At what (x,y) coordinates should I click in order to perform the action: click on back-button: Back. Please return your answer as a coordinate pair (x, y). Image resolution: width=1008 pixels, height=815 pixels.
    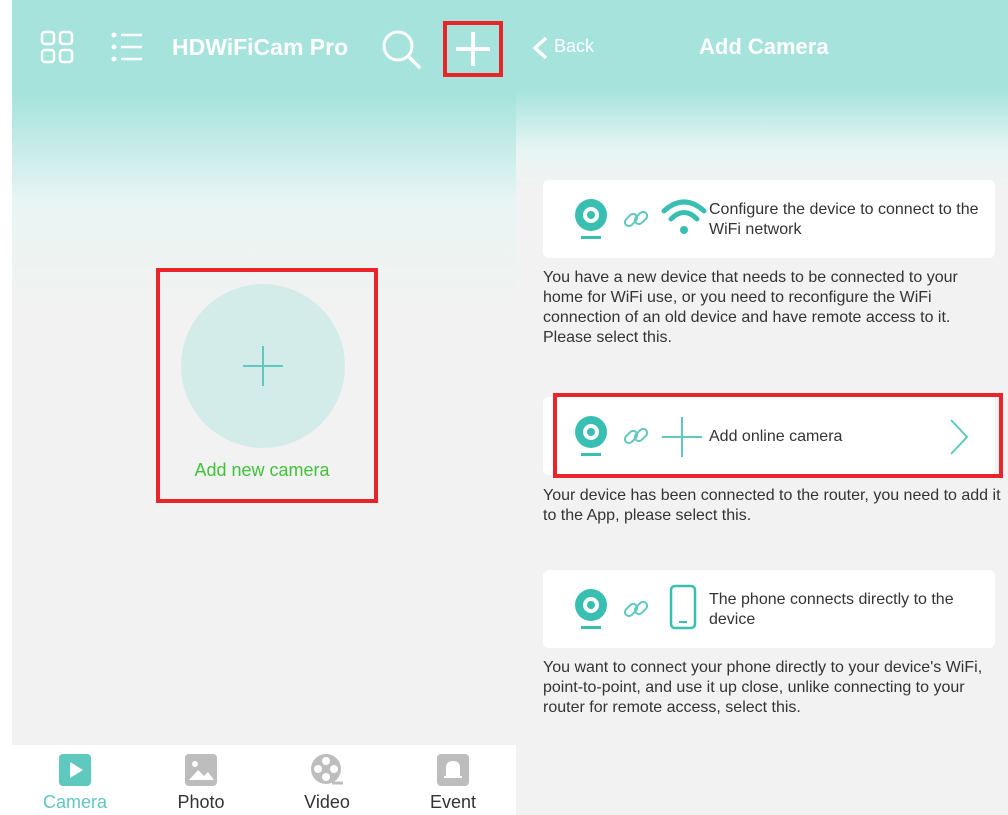
    Looking at the image, I should click on (570, 47).